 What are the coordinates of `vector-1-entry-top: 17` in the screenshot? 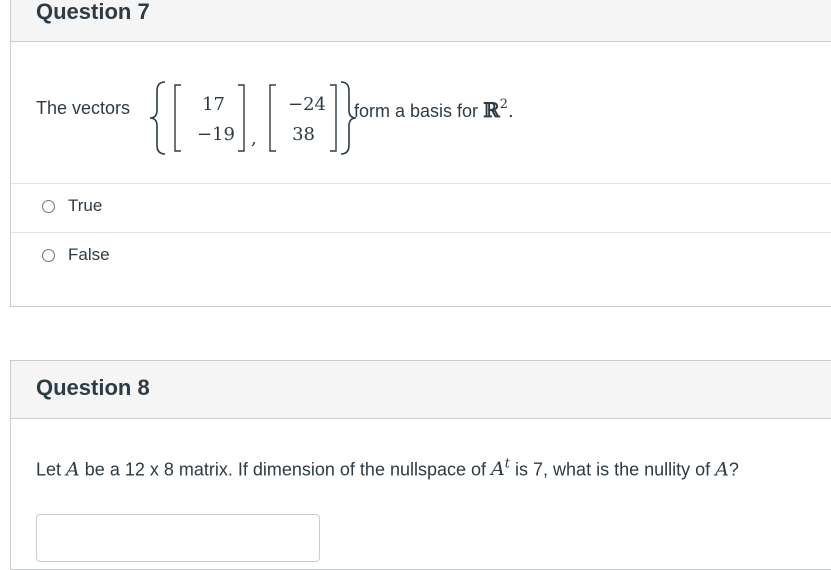 It's located at (213, 104).